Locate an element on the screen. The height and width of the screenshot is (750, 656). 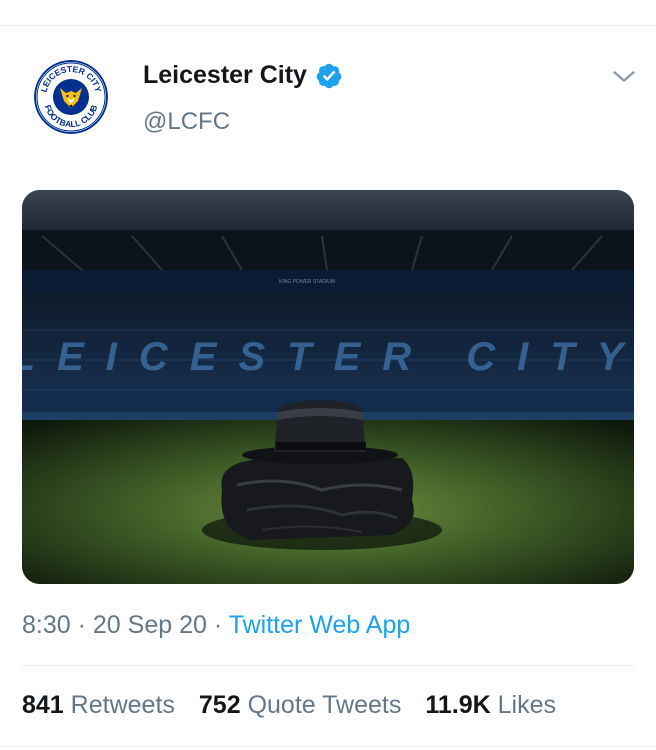
bottom-divider is located at coordinates (328, 746).